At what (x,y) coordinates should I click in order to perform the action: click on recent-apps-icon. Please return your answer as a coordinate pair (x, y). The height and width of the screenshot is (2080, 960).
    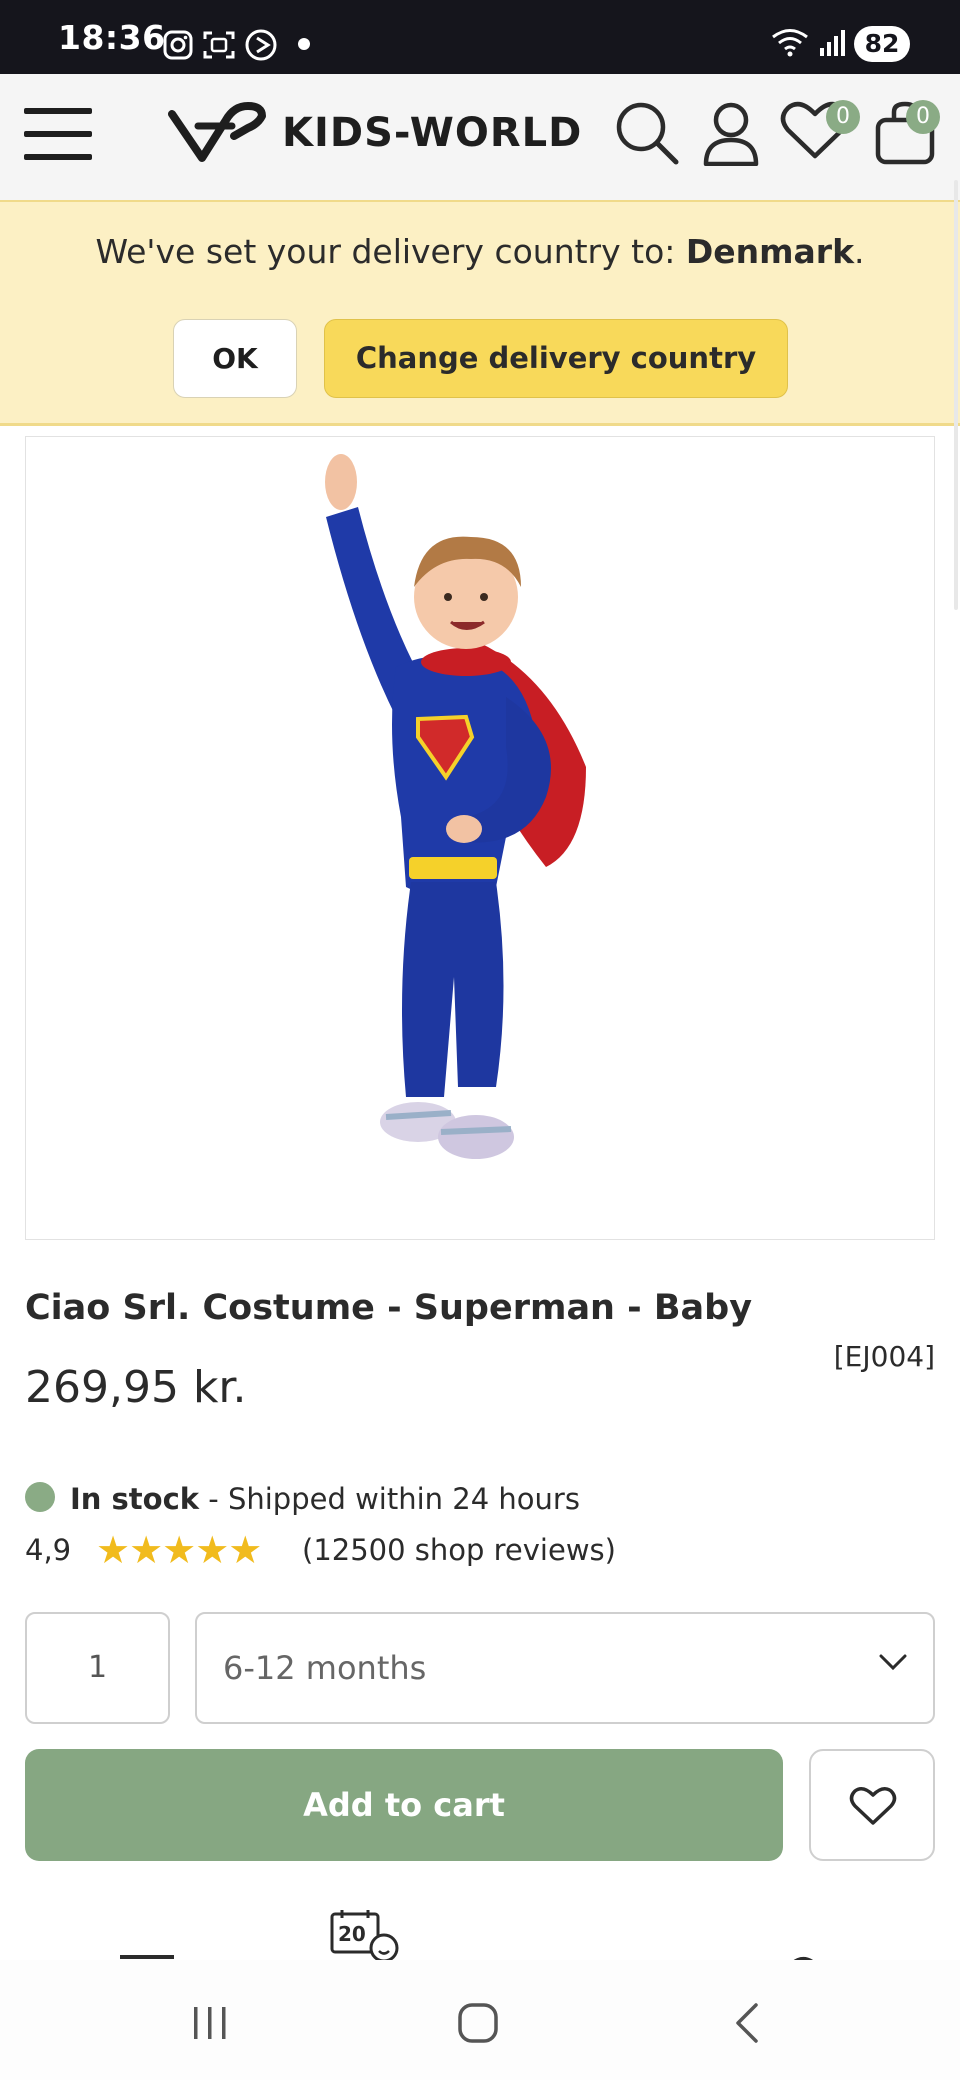
    Looking at the image, I should click on (210, 2023).